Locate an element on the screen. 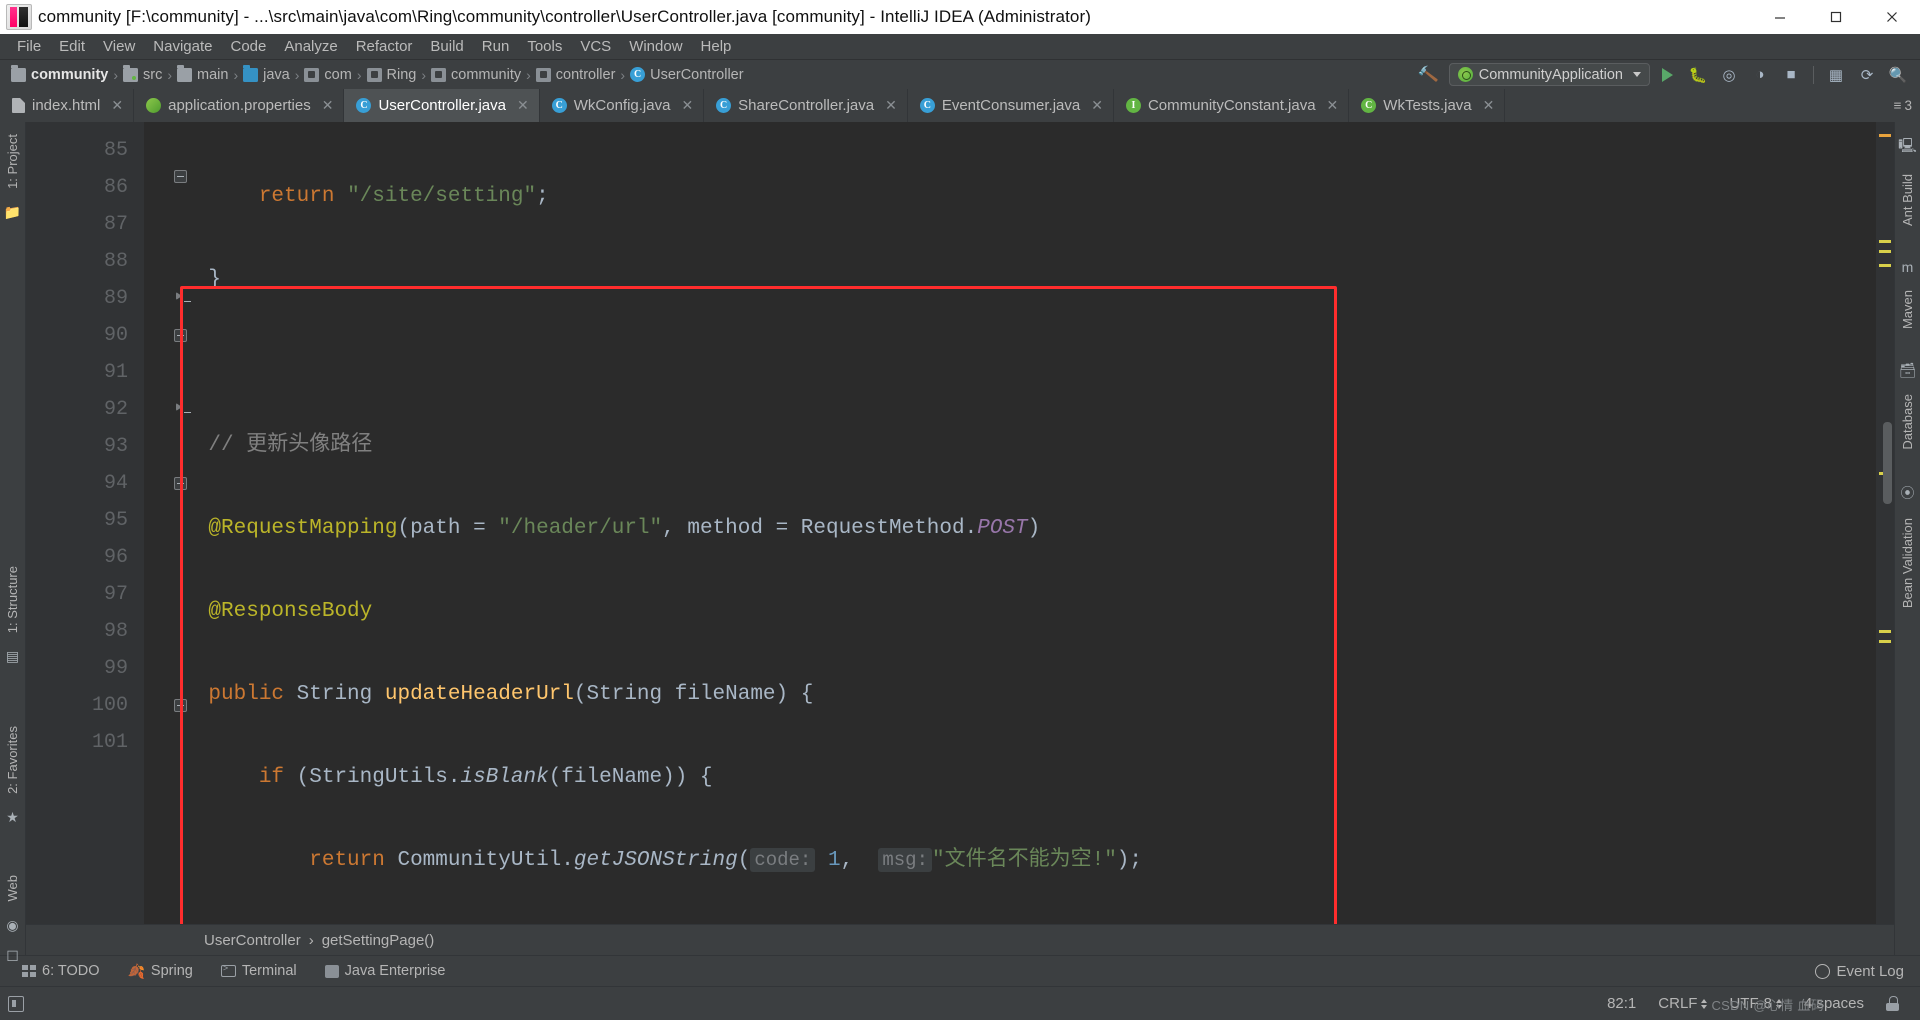 The width and height of the screenshot is (1920, 1020). menu-window: Window is located at coordinates (655, 46).